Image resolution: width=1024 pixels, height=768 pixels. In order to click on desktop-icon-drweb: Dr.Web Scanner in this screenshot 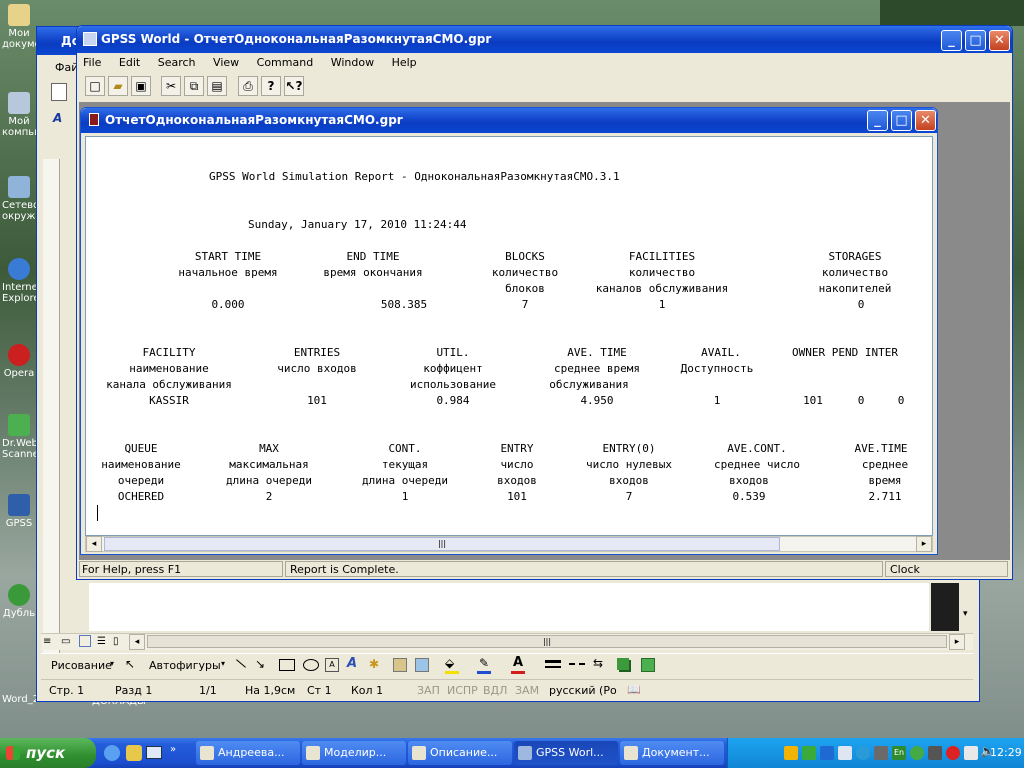, I will do `click(19, 437)`.